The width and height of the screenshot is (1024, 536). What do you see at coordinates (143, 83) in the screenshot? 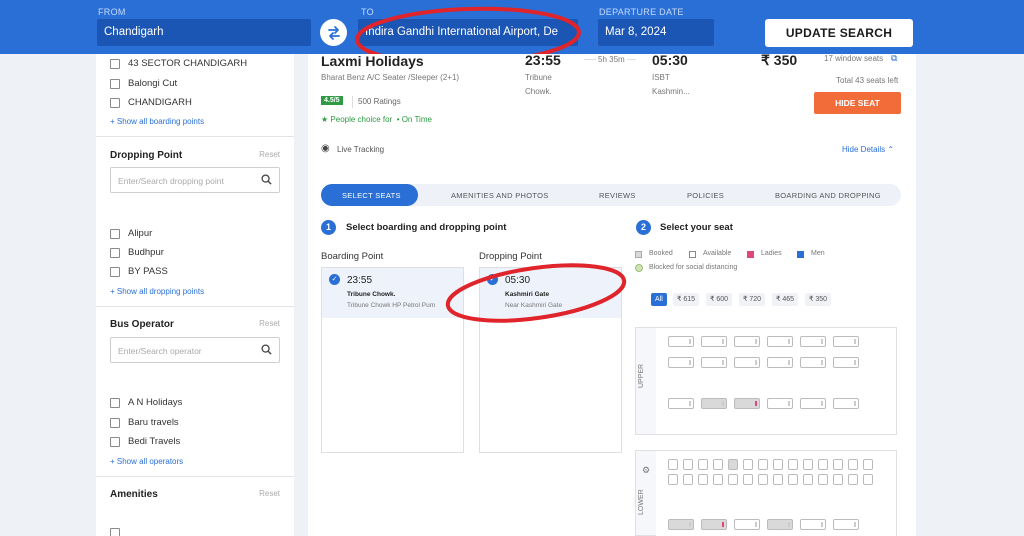
I see `boarding-option: Balongi Cut` at bounding box center [143, 83].